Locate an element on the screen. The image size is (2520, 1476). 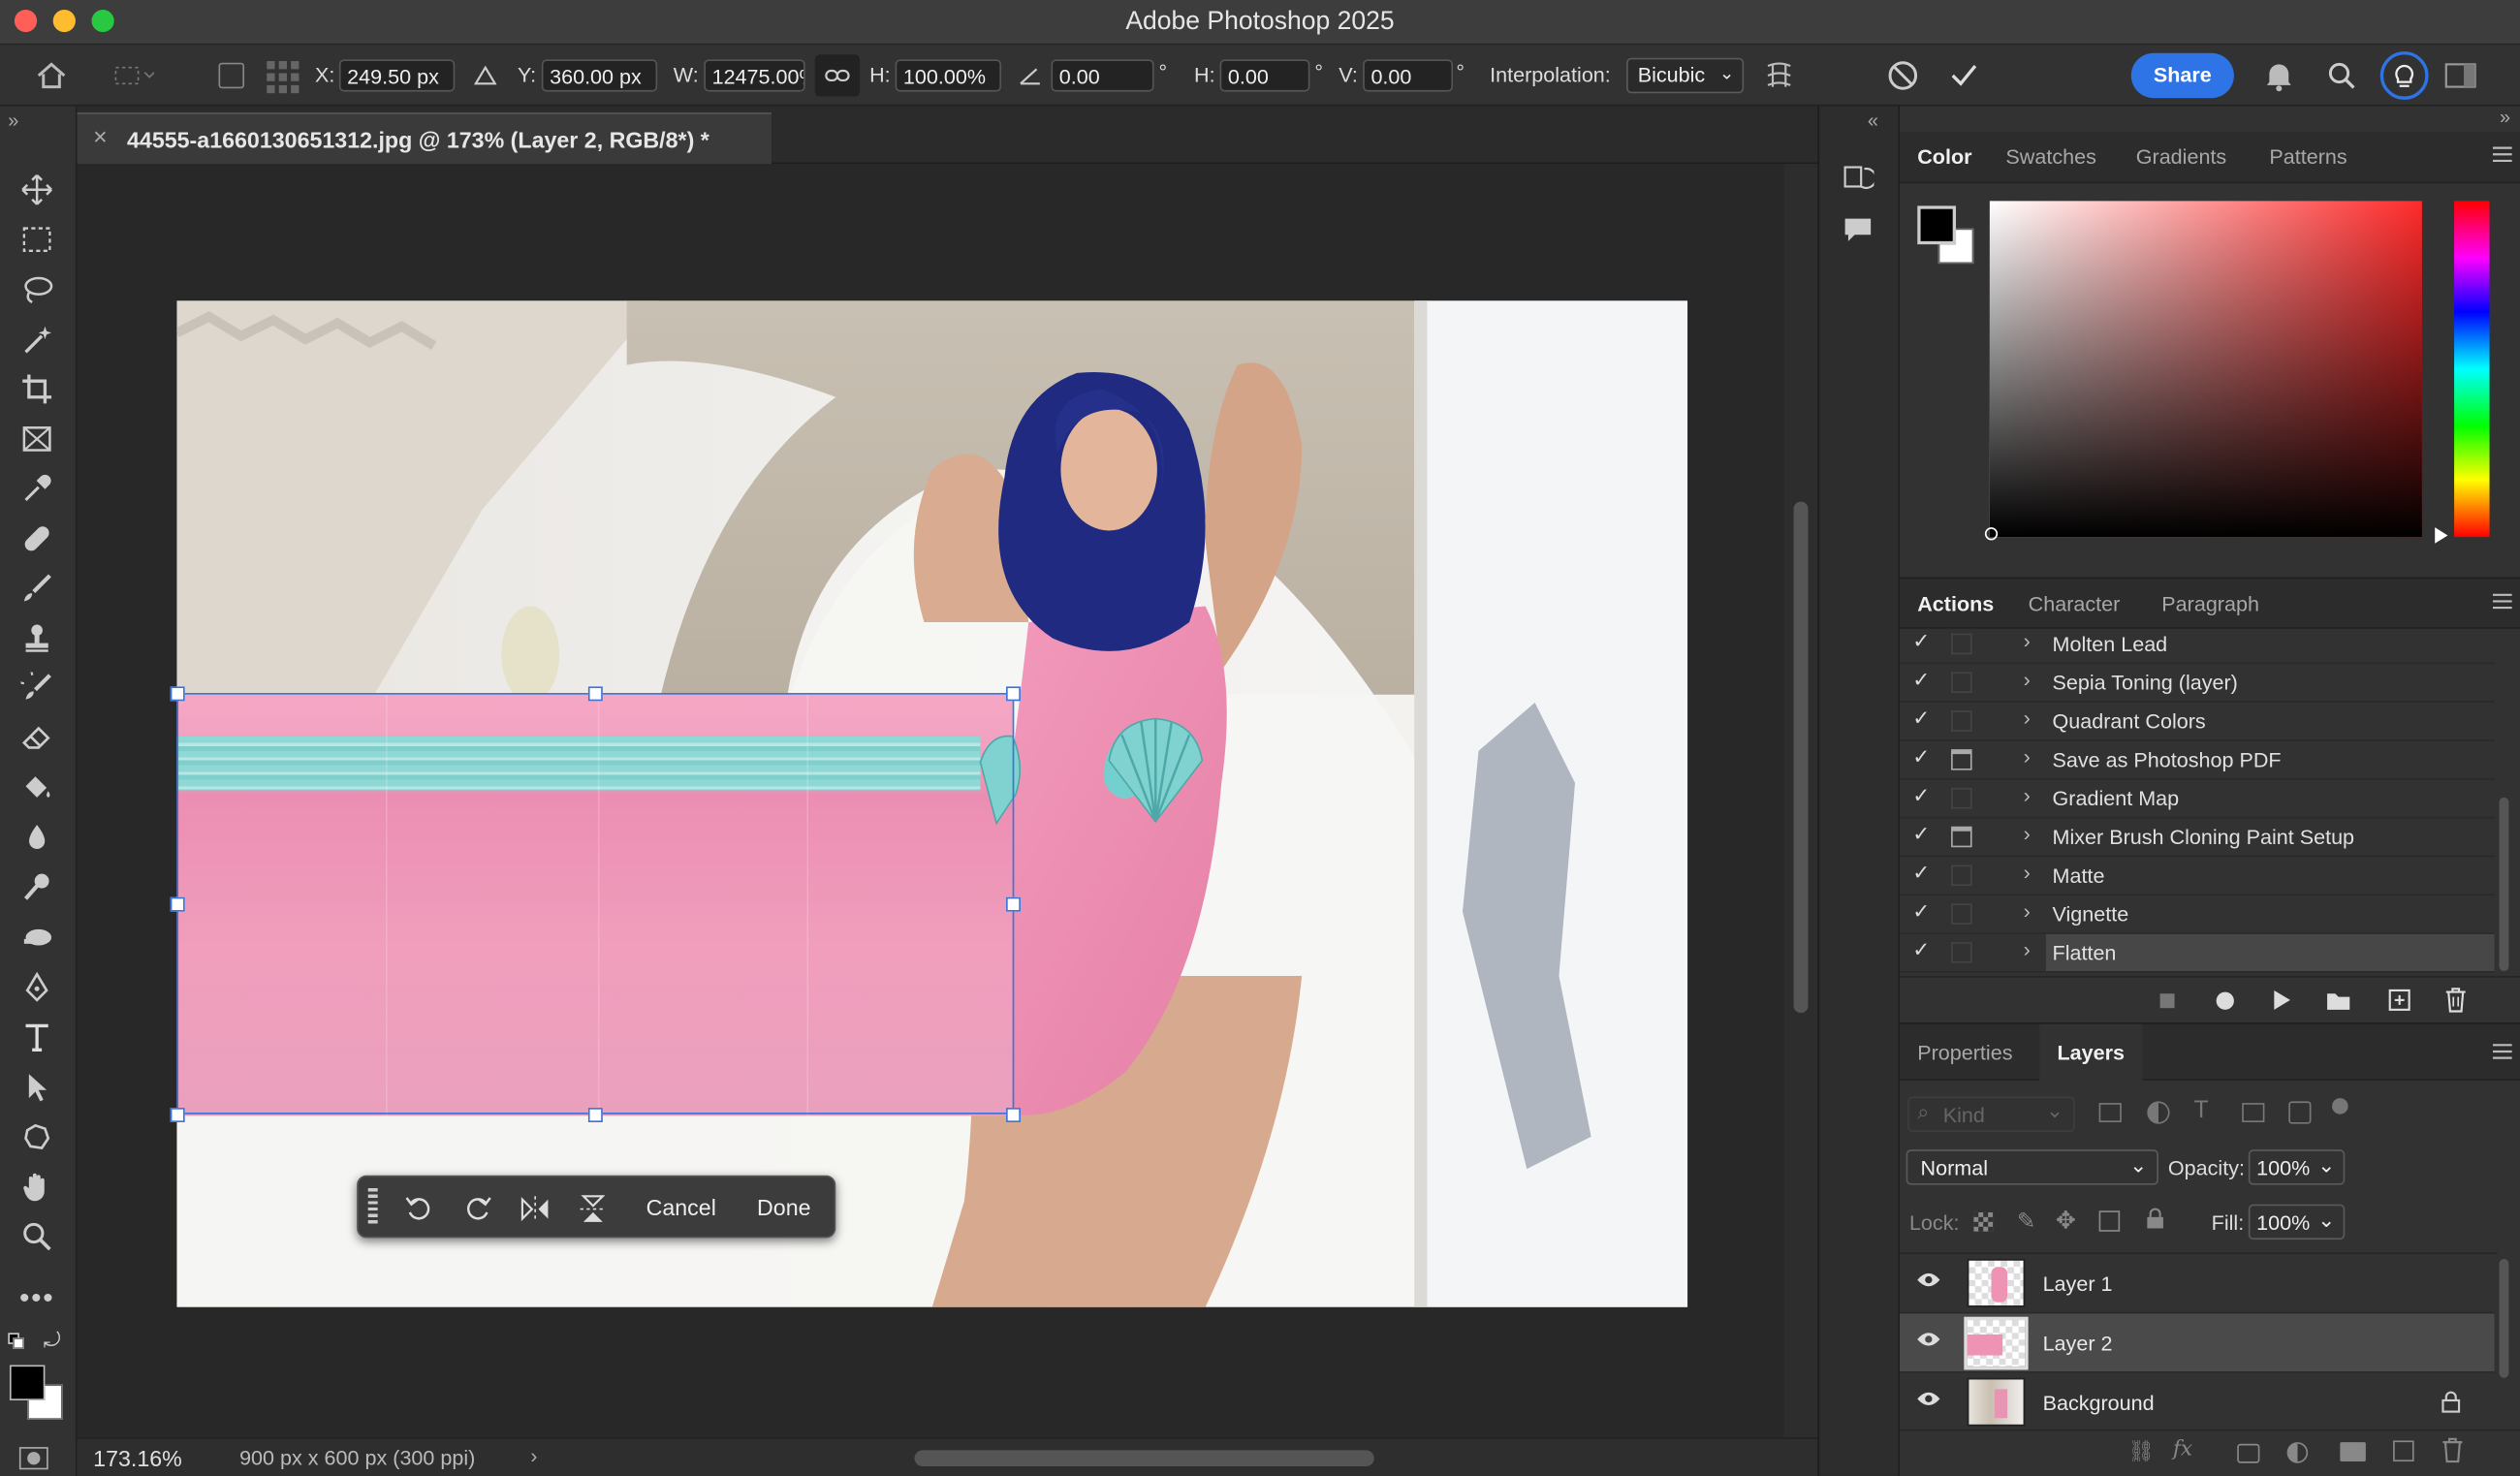
tab-patterns: Patterns is located at coordinates (2308, 156).